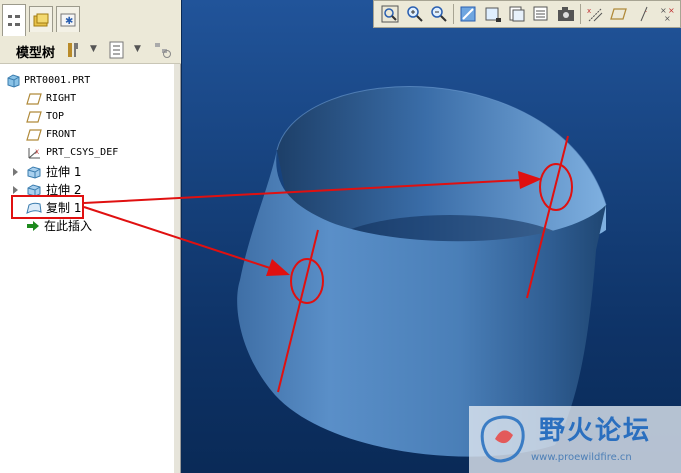  Describe the element at coordinates (581, 457) in the screenshot. I see `watermark-url: www.proewildfire.cn` at that location.